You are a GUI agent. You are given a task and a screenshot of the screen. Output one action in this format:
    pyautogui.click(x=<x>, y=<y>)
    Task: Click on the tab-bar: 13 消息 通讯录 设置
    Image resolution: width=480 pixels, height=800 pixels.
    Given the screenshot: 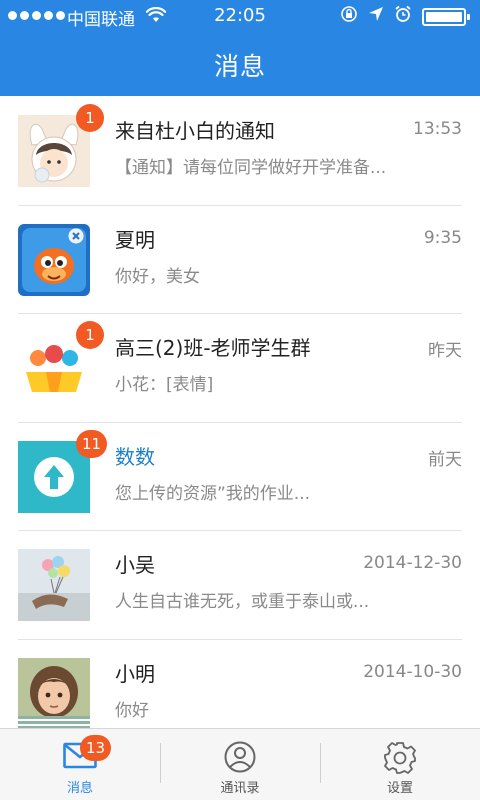 What is the action you would take?
    pyautogui.click(x=240, y=764)
    